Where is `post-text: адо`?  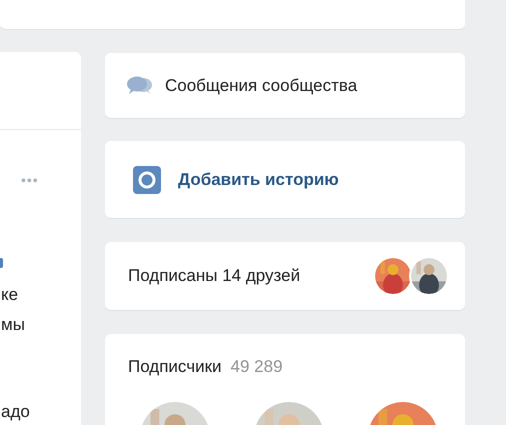
post-text: адо is located at coordinates (15, 412).